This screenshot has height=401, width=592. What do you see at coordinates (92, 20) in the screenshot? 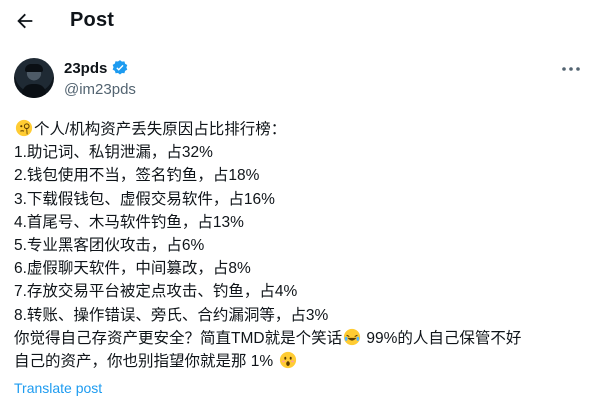
I see `page-title: Post` at bounding box center [92, 20].